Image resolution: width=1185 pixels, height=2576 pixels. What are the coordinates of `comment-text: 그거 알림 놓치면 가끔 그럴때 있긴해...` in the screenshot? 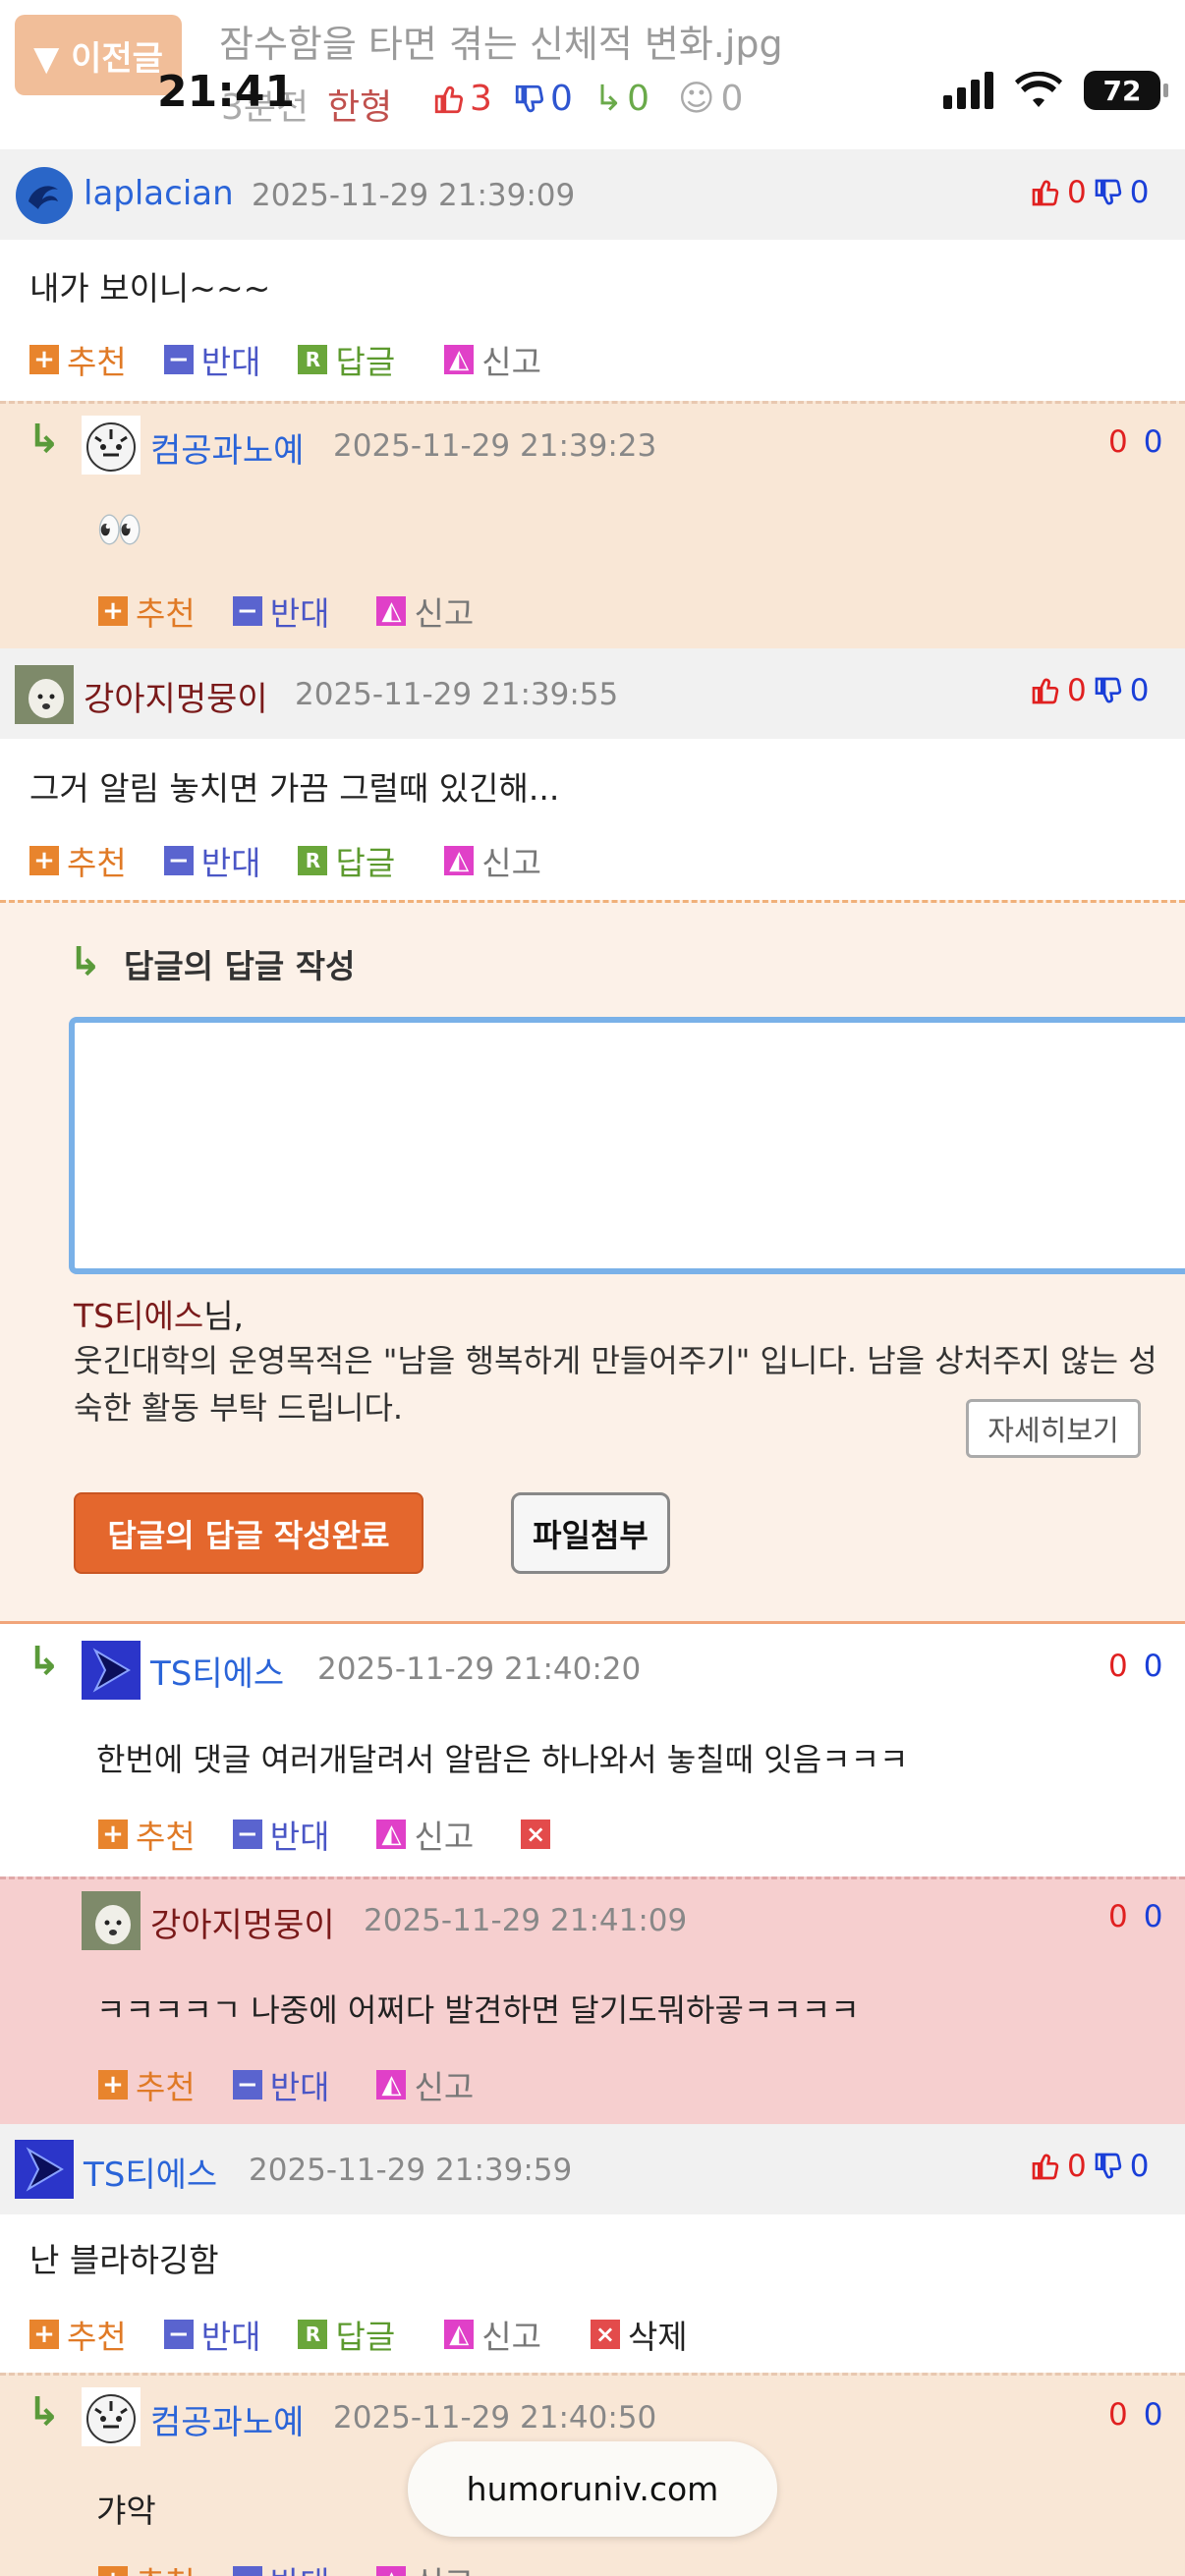 It's located at (294, 788).